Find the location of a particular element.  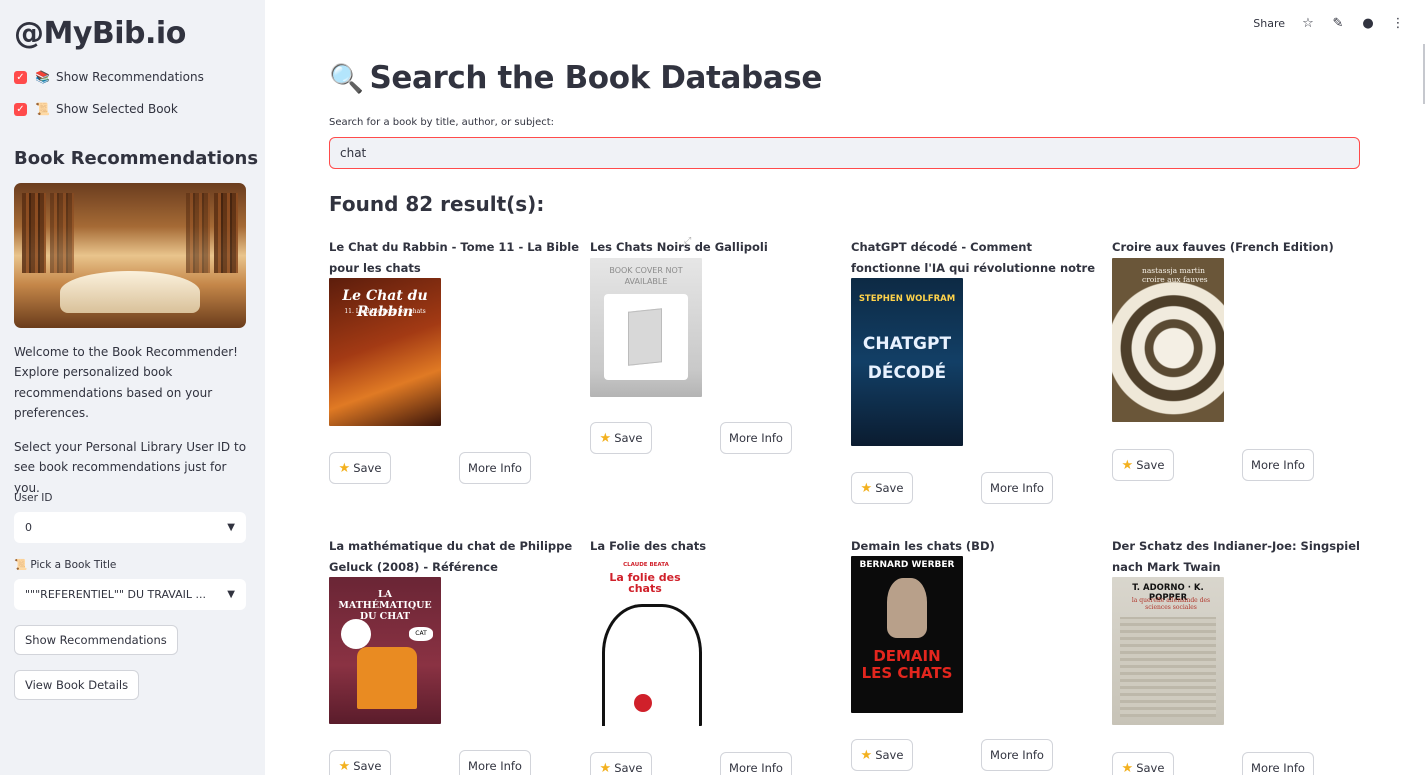

speech-bubble: CAT is located at coordinates (421, 634).